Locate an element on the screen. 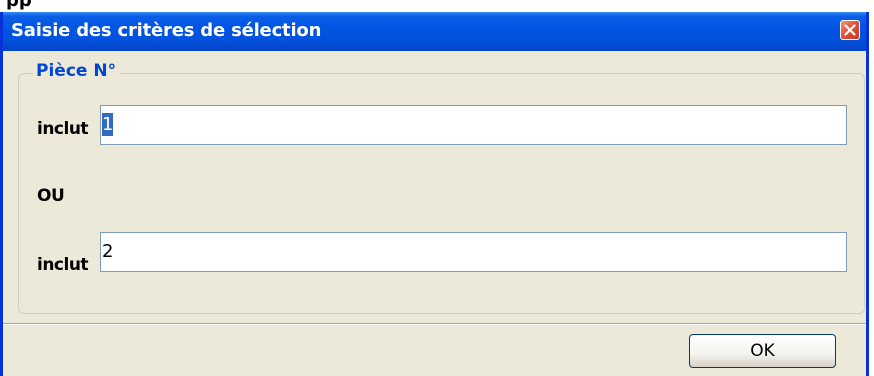 The width and height of the screenshot is (874, 376). close-icon is located at coordinates (850, 30).